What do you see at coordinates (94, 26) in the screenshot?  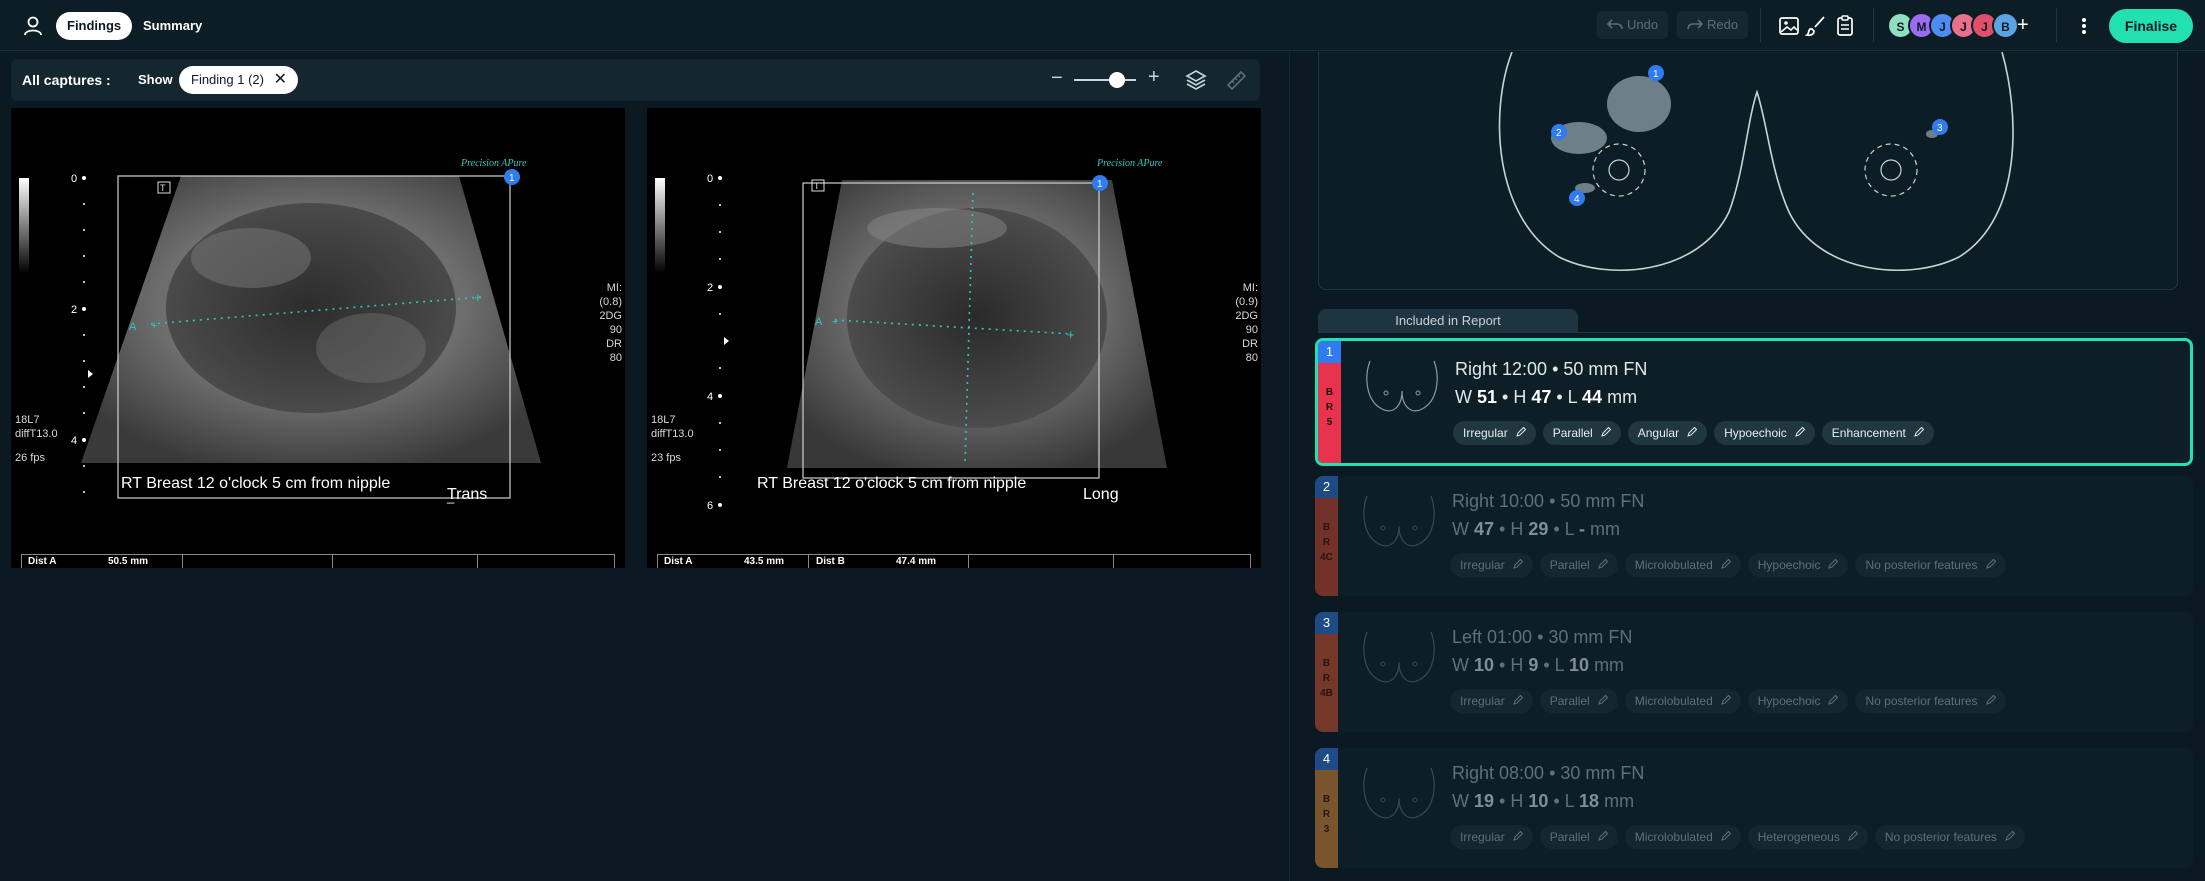 I see `tab-findings: Findings` at bounding box center [94, 26].